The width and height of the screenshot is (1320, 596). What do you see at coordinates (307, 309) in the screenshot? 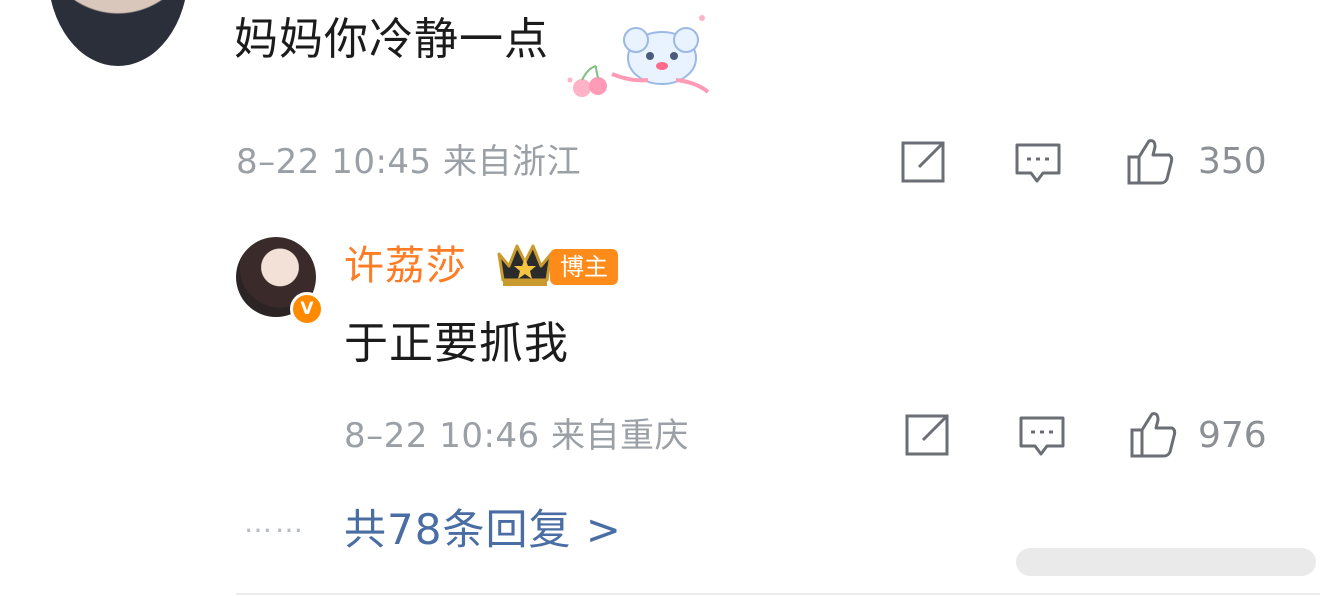
I see `verified-icon: V` at bounding box center [307, 309].